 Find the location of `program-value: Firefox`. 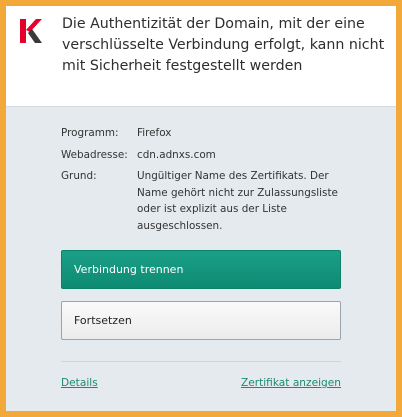

program-value: Firefox is located at coordinates (154, 133).